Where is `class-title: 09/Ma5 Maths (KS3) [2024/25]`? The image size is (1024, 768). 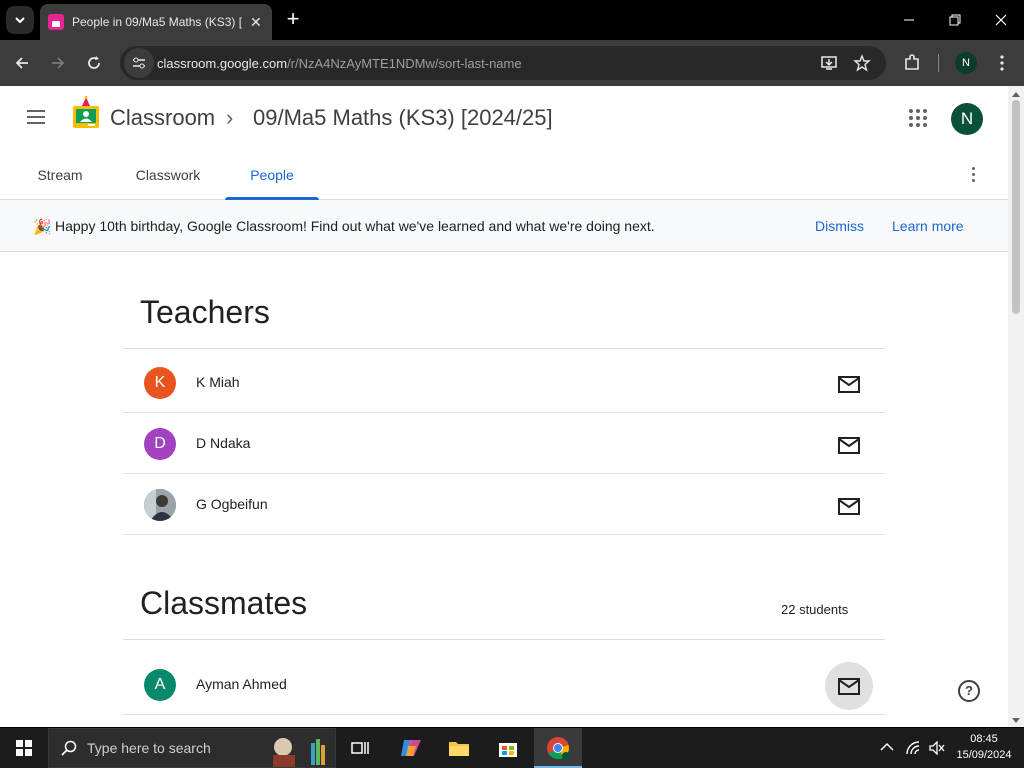 class-title: 09/Ma5 Maths (KS3) [2024/25] is located at coordinates (403, 118).